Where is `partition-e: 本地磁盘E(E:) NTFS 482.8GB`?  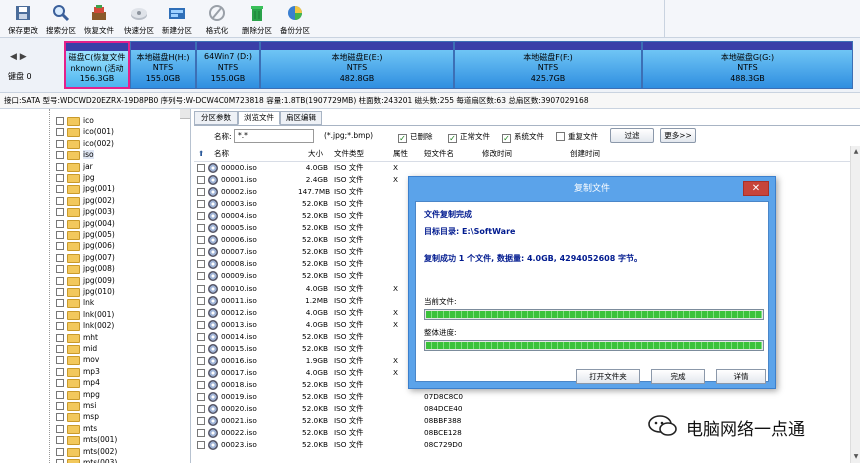 partition-e: 本地磁盘E(E:) NTFS 482.8GB is located at coordinates (357, 65).